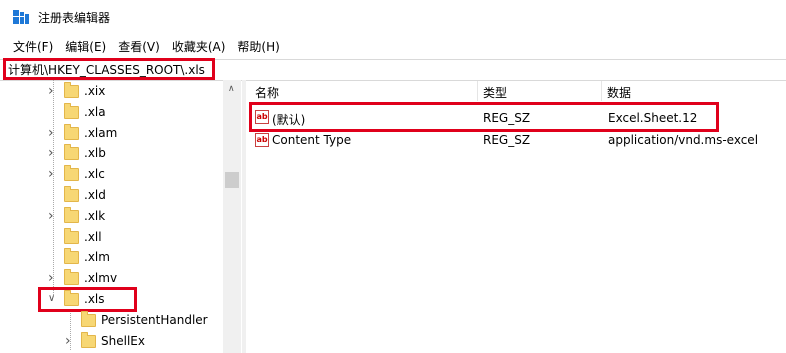 The width and height of the screenshot is (786, 353). What do you see at coordinates (262, 140) in the screenshot?
I see `string-value-icon: ab` at bounding box center [262, 140].